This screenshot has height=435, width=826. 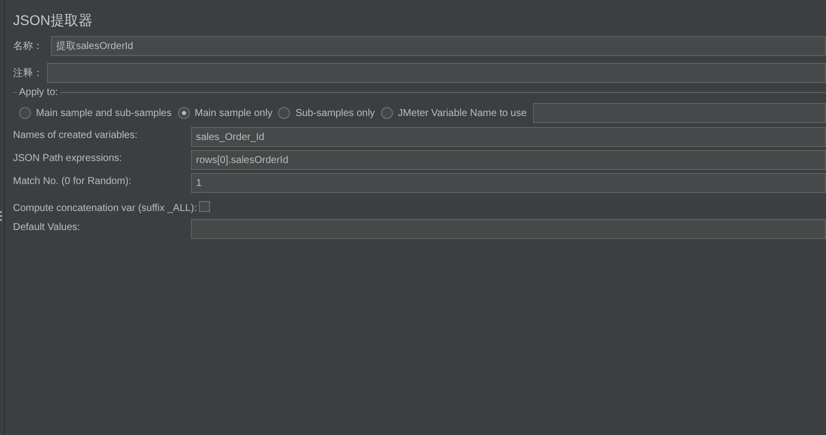 What do you see at coordinates (438, 46) in the screenshot?
I see `name-field: 提取salesOrderId` at bounding box center [438, 46].